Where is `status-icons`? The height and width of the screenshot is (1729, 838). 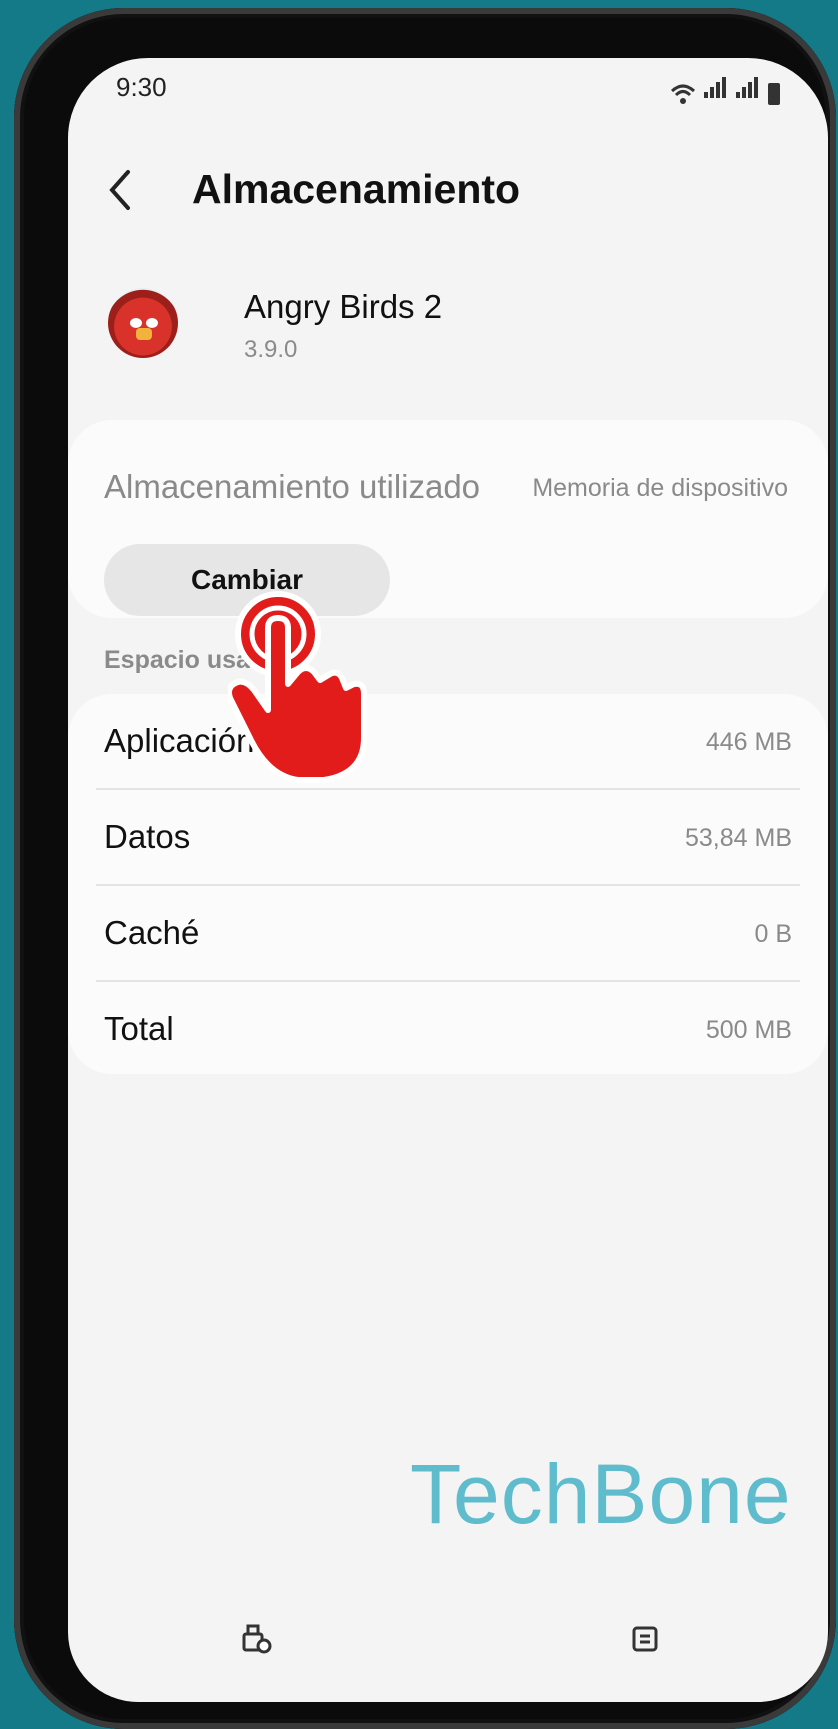 status-icons is located at coordinates (725, 89).